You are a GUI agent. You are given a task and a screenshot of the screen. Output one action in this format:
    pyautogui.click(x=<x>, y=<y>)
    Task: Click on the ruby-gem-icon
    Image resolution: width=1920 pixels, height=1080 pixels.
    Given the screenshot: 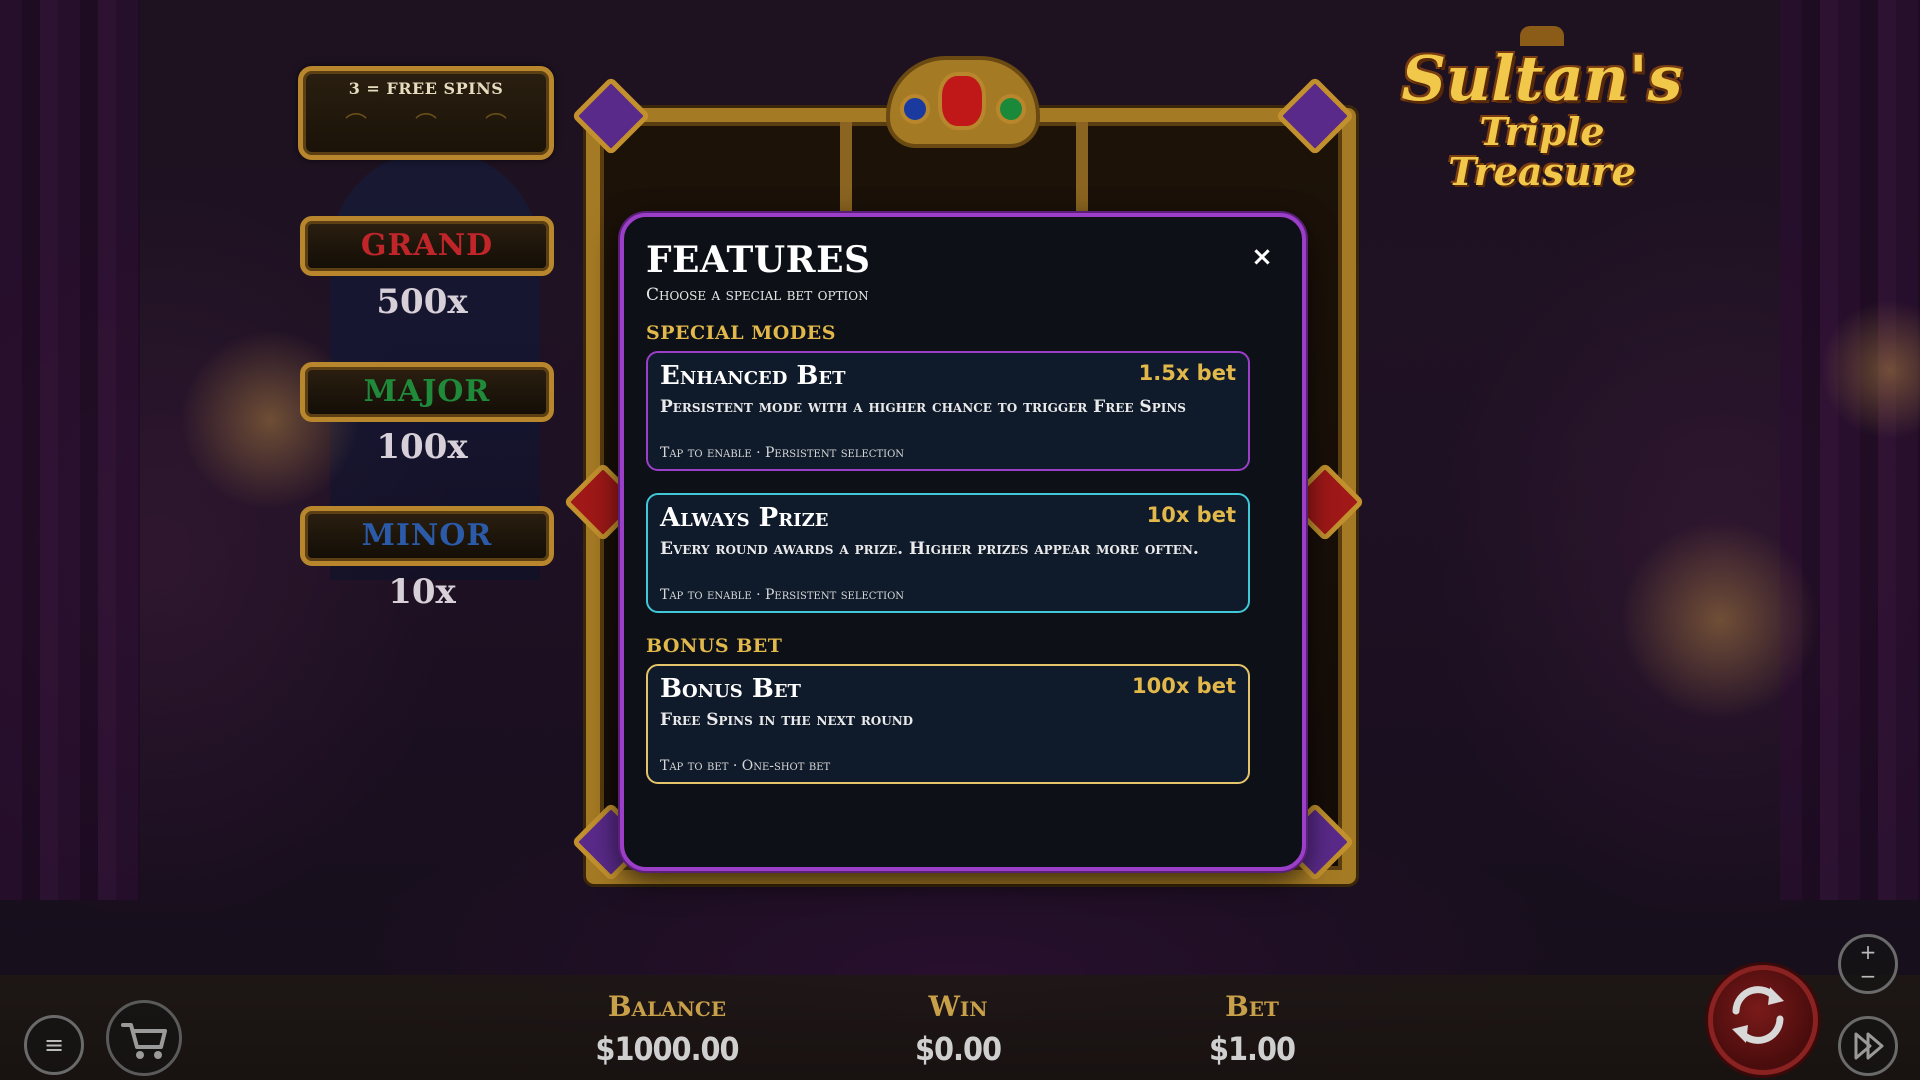 What is the action you would take?
    pyautogui.click(x=962, y=101)
    